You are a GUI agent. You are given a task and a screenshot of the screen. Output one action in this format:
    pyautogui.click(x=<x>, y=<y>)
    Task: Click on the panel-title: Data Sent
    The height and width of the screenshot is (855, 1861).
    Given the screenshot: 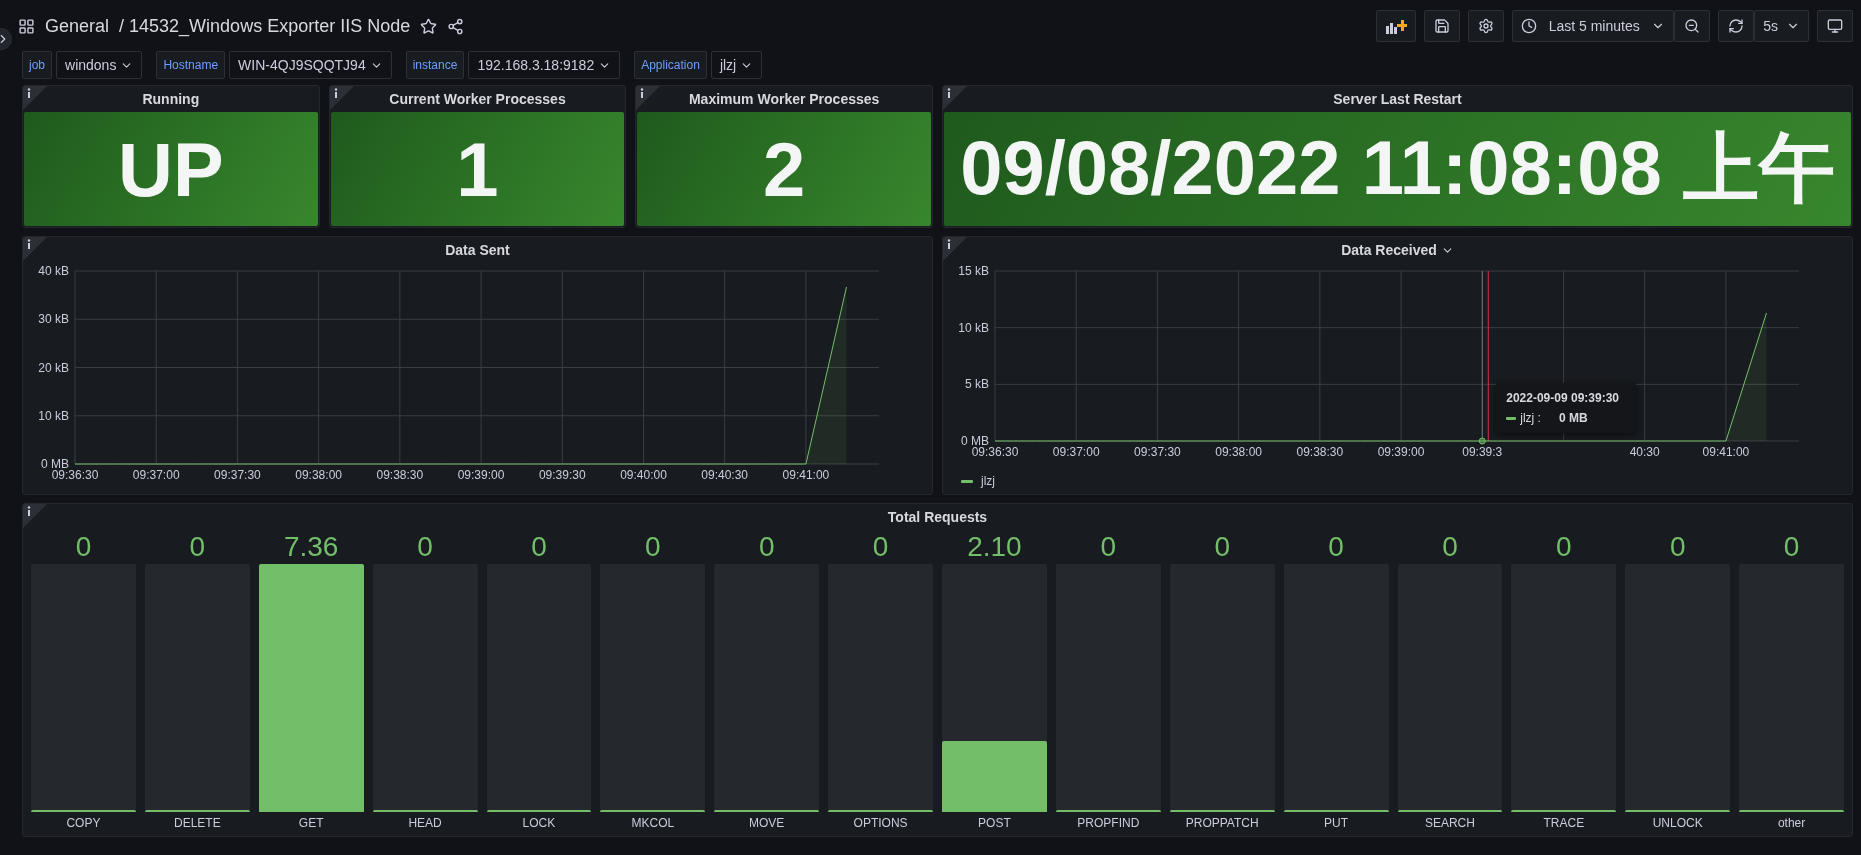 What is the action you would take?
    pyautogui.click(x=477, y=250)
    